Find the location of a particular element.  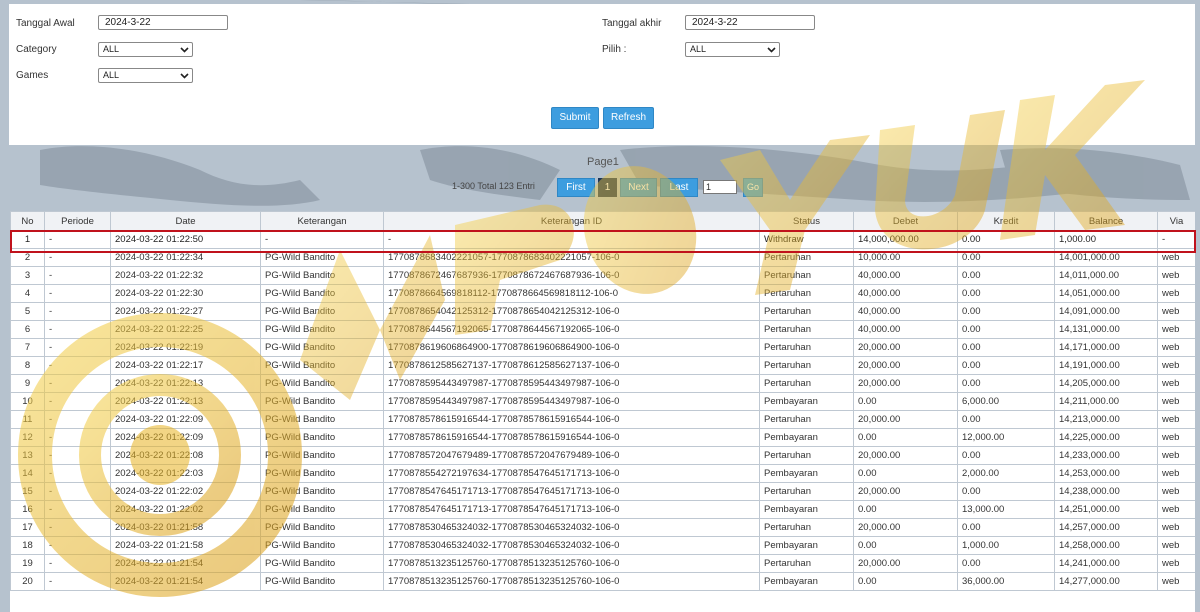

column-header: Status is located at coordinates (806, 221).